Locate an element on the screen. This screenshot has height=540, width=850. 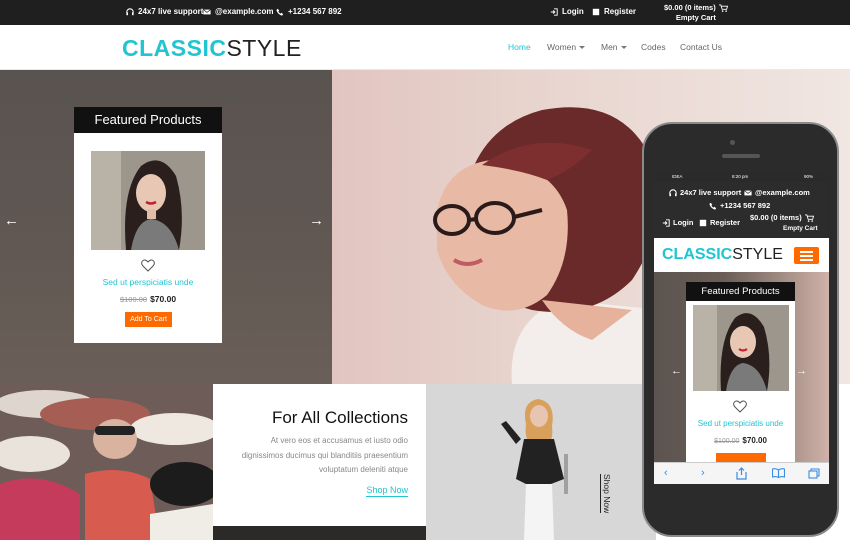
status-battery: 90% is located at coordinates (809, 176).